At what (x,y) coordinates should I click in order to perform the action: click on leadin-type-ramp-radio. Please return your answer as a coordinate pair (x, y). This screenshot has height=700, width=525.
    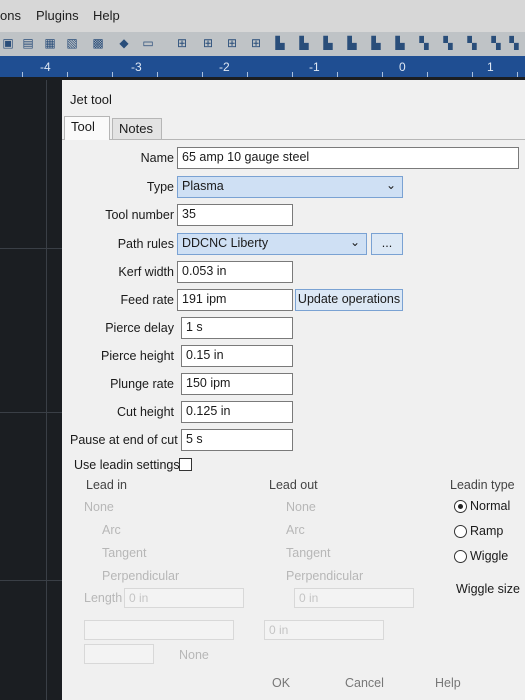
    Looking at the image, I should click on (460, 531).